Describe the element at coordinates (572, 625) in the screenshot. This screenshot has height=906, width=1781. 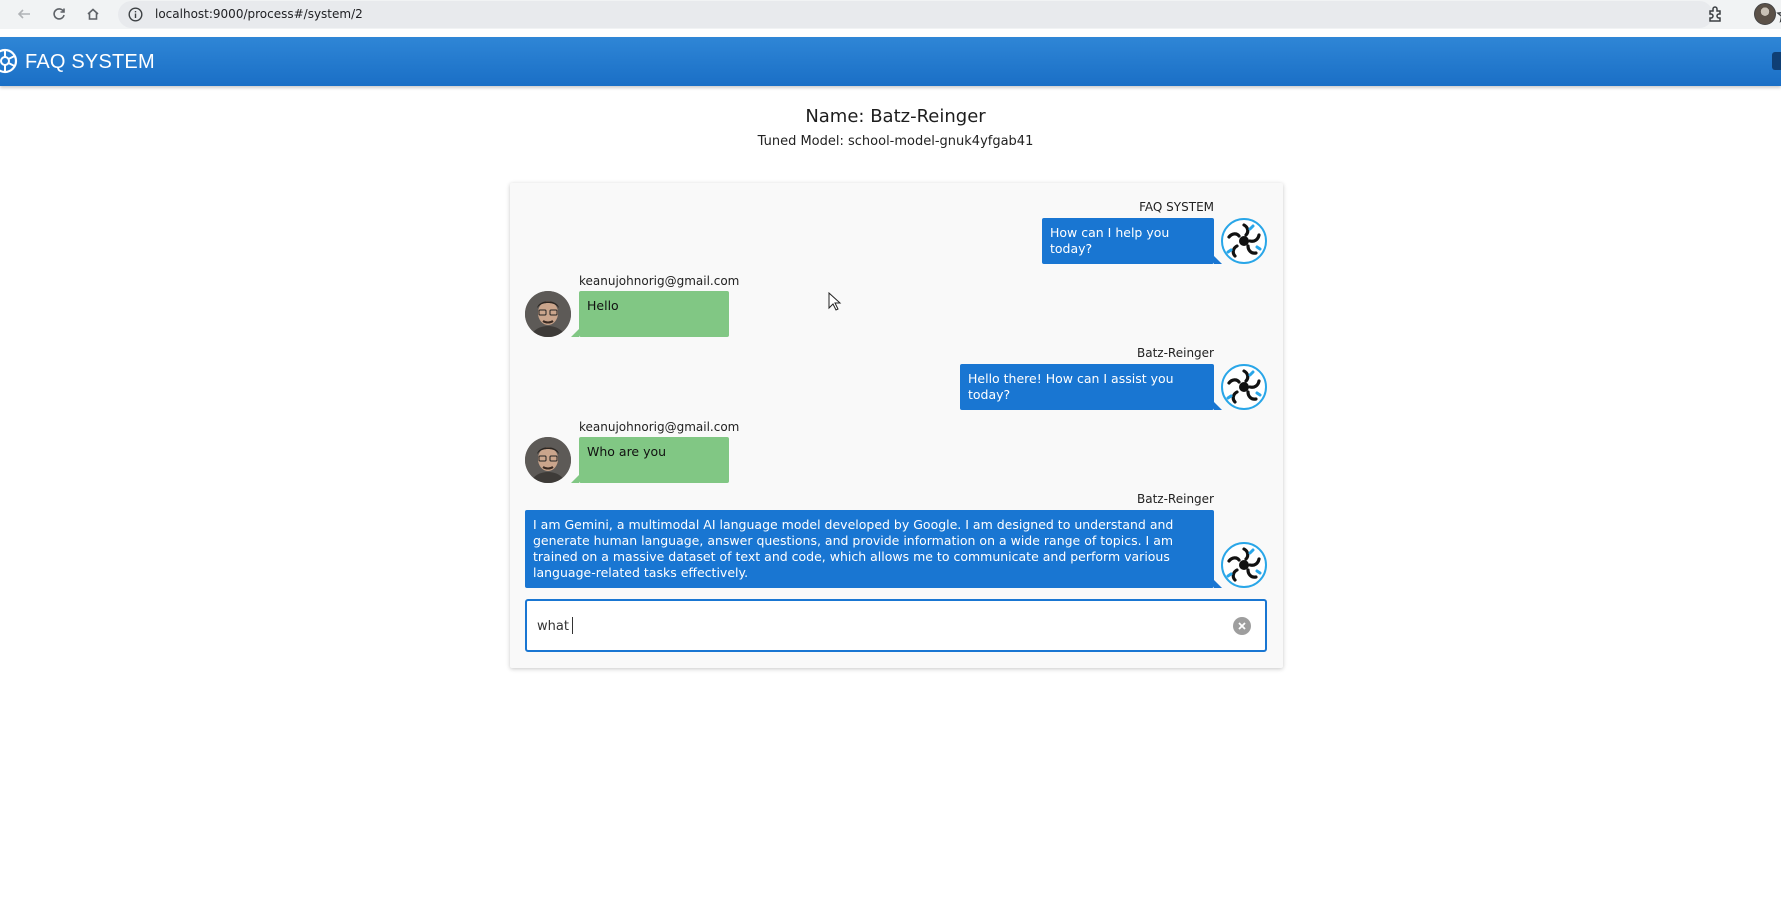
I see `text-caret` at that location.